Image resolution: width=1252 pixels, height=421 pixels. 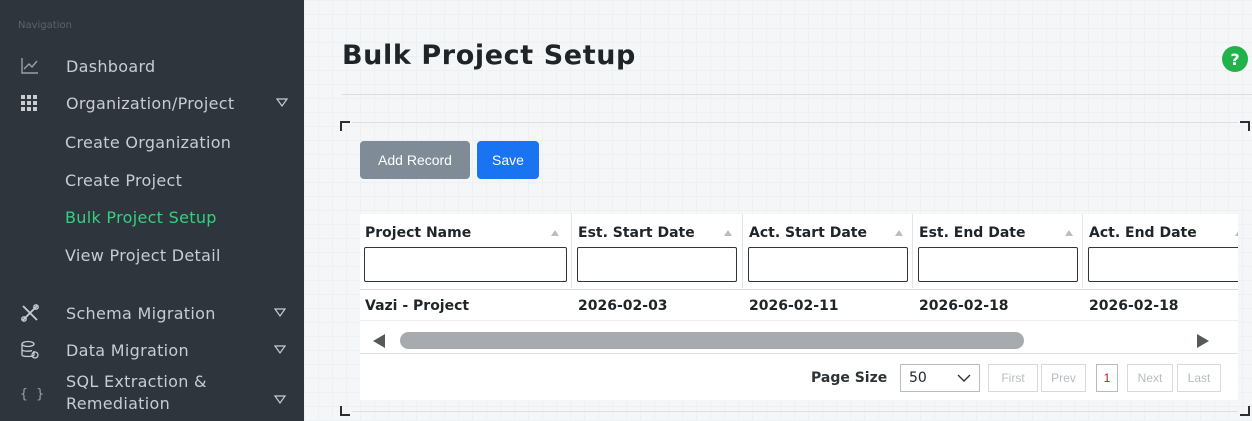 What do you see at coordinates (828, 264) in the screenshot?
I see `filter-input-act-start-date` at bounding box center [828, 264].